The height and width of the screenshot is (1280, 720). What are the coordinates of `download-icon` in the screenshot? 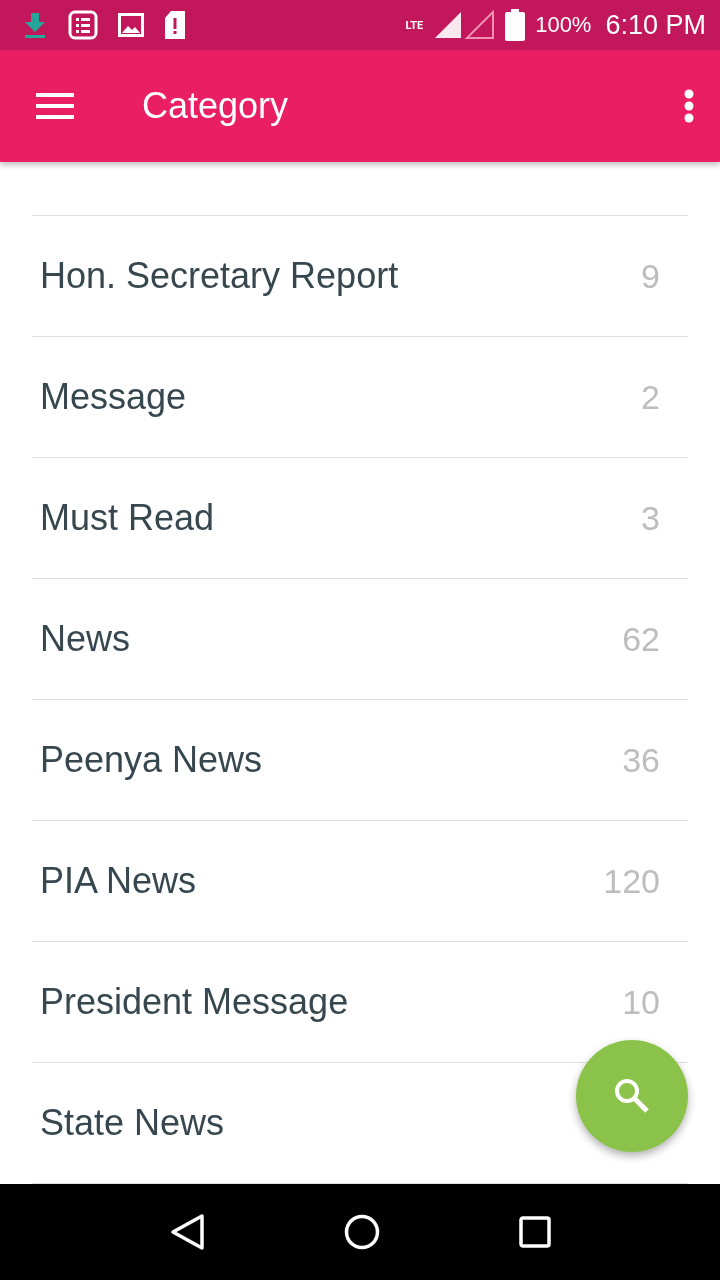 It's located at (35, 25).